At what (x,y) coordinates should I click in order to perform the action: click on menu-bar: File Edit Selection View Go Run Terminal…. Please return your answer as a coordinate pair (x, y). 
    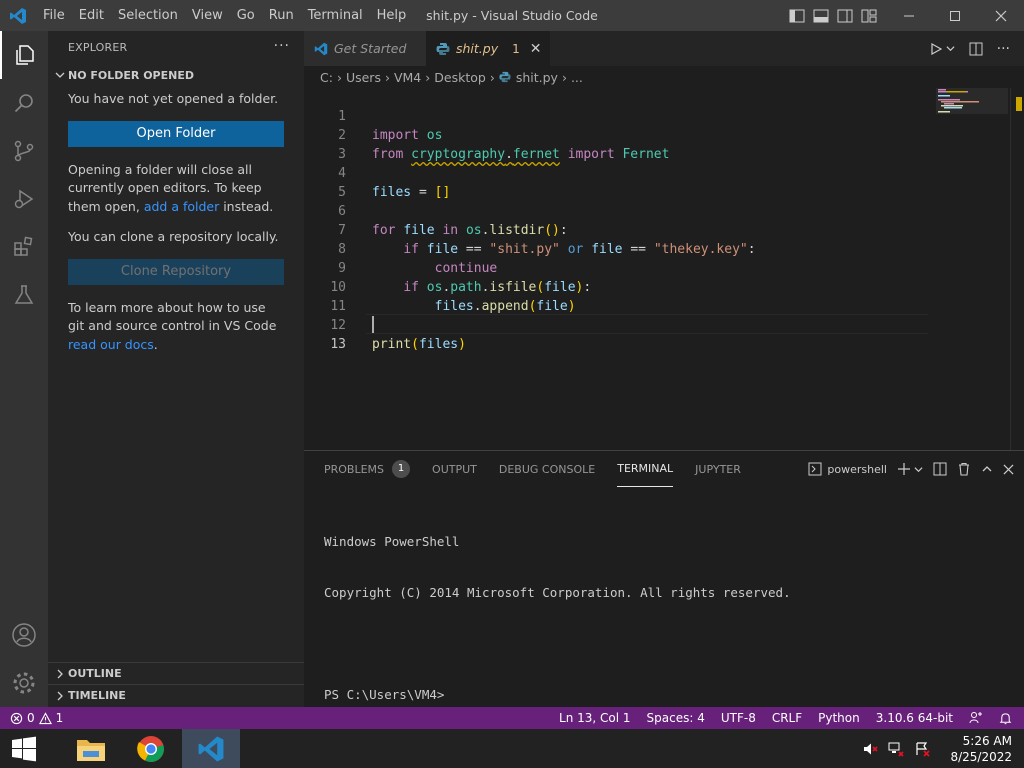
    Looking at the image, I should click on (224, 15).